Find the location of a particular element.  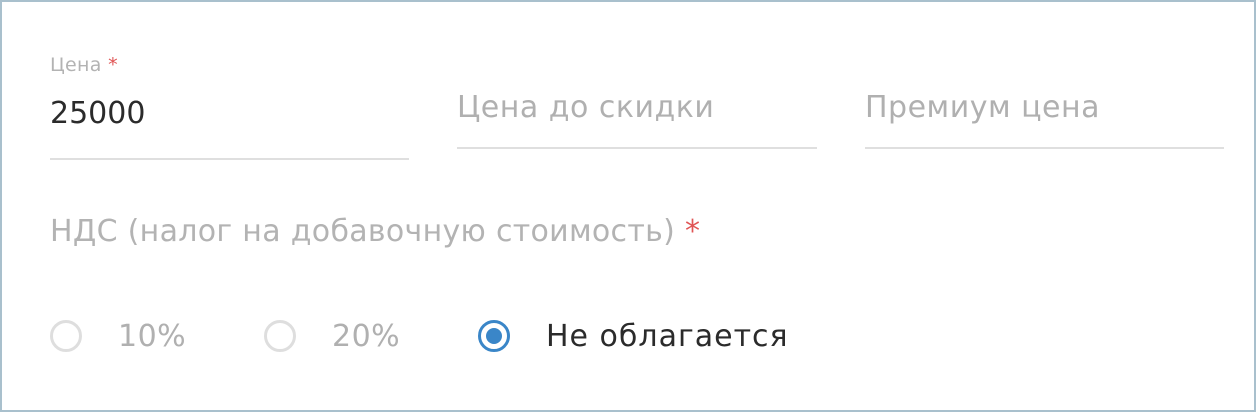

vat-option-exempt: Не облагается is located at coordinates (633, 336).